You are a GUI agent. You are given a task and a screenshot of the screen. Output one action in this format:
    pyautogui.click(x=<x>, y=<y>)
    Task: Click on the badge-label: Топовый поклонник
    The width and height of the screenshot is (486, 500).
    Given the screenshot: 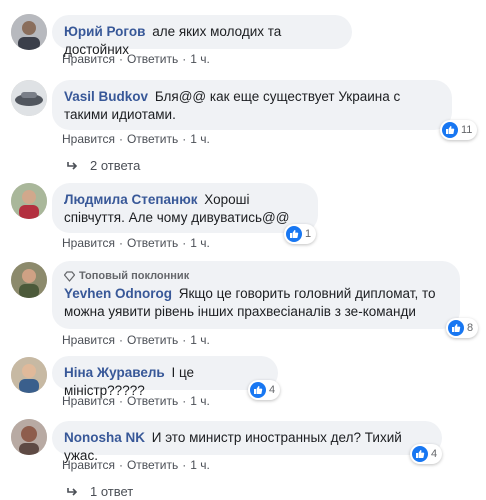 What is the action you would take?
    pyautogui.click(x=134, y=276)
    